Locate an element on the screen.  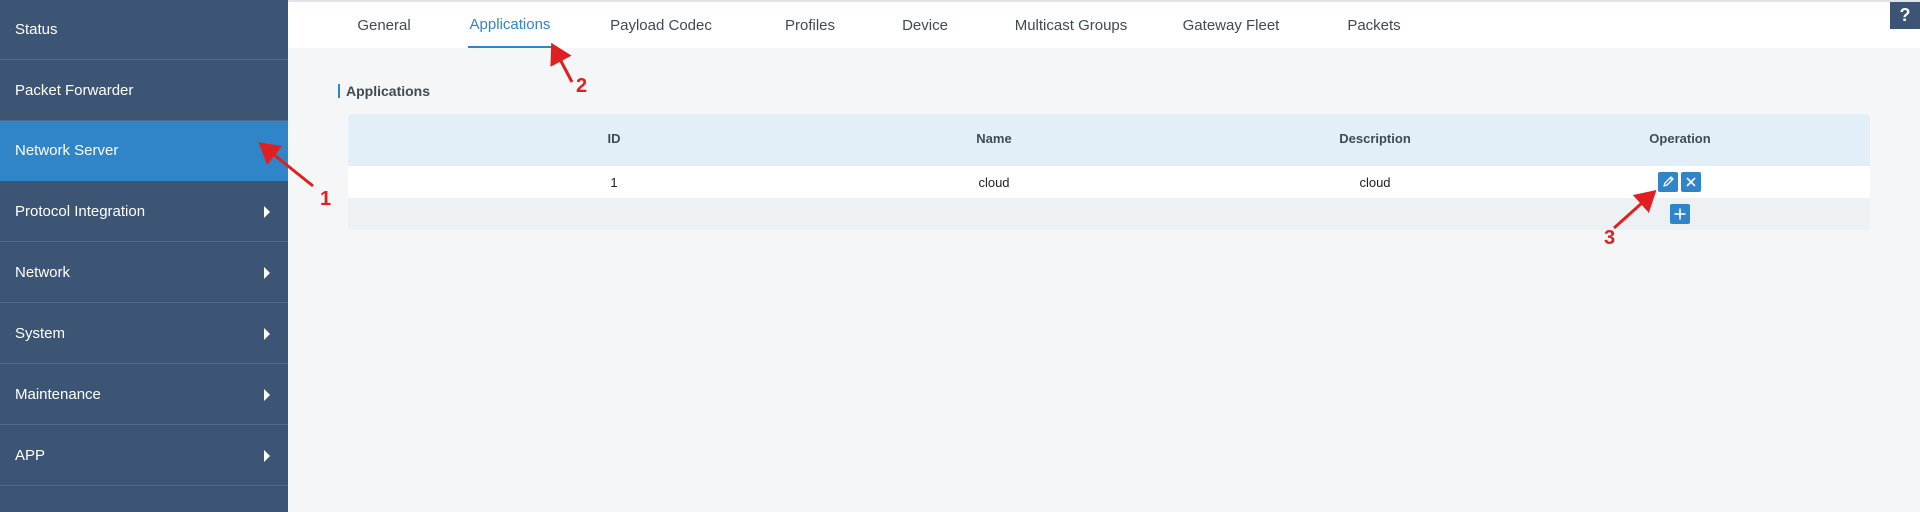
sidebar-item-label: System is located at coordinates (40, 333).